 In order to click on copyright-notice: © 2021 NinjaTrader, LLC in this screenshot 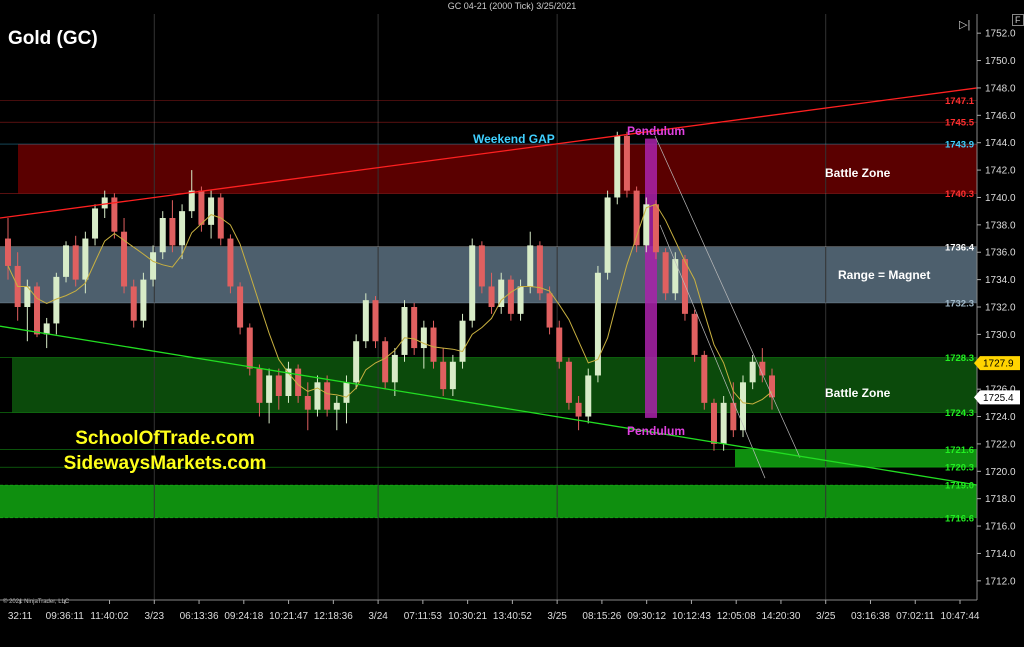, I will do `click(36, 602)`.